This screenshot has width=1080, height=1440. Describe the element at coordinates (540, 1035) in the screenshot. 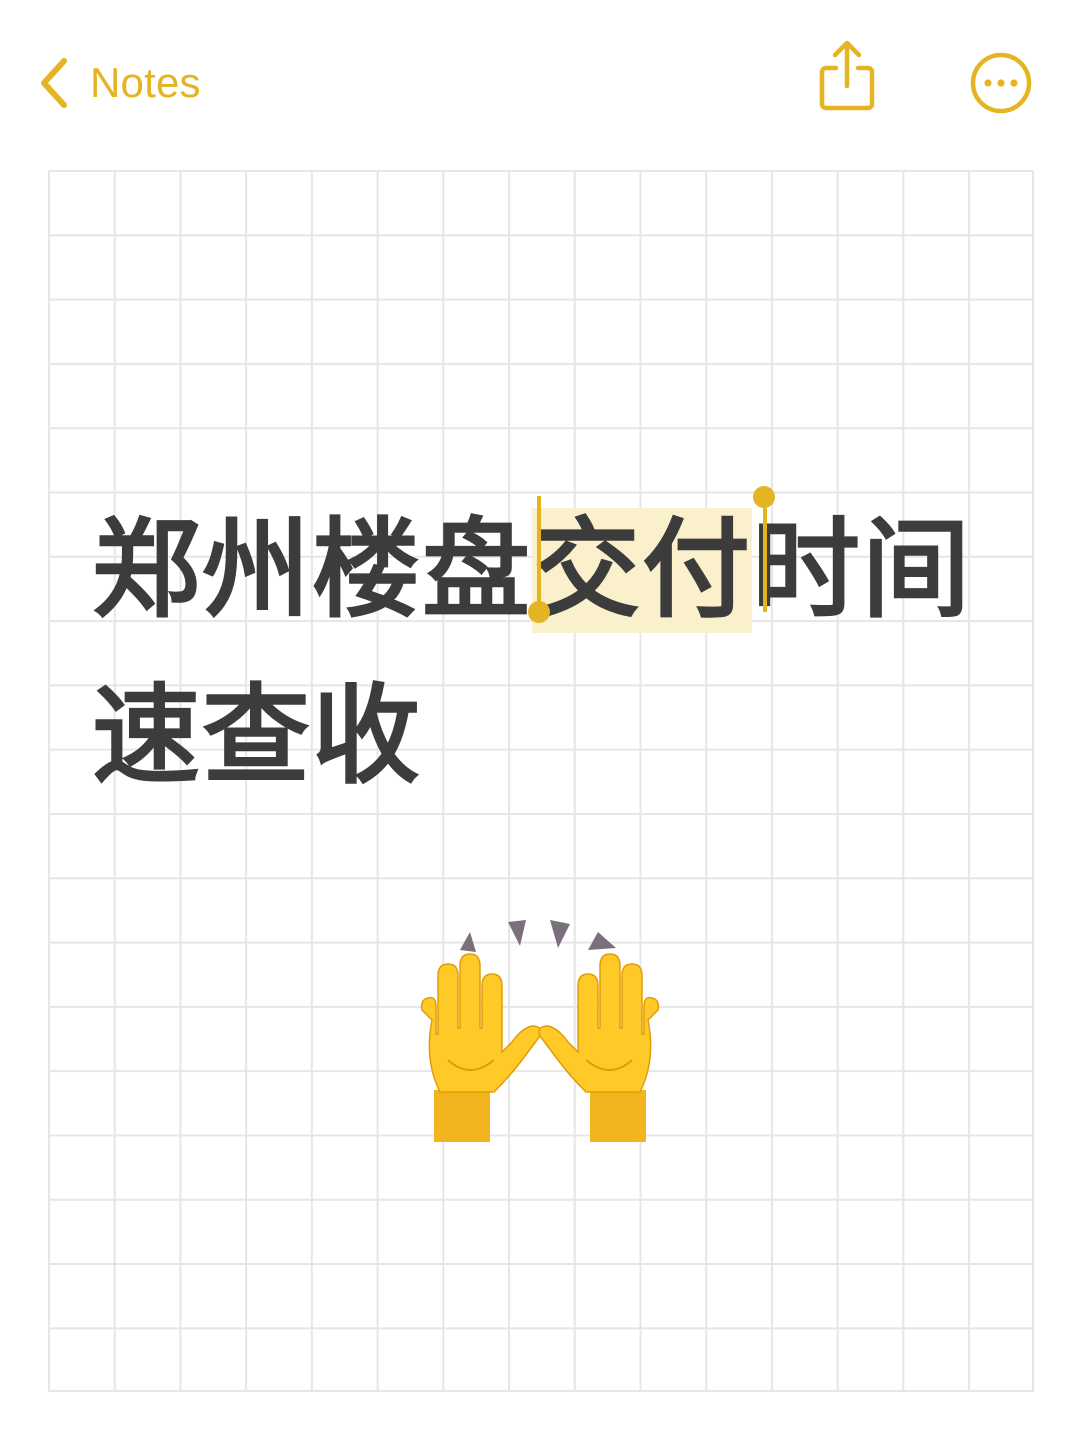

I see `raising-hands-emoji` at that location.